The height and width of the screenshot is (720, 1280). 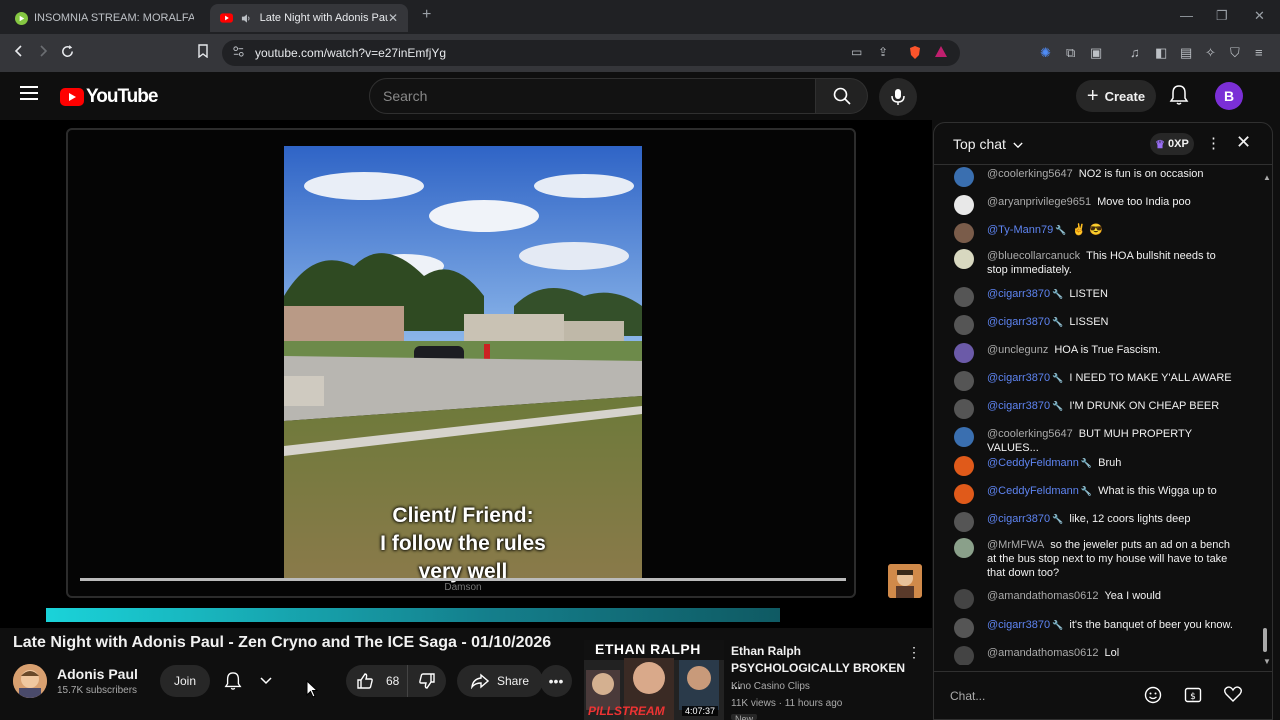 I want to click on channel-name: Adonis Paul, so click(x=97, y=674).